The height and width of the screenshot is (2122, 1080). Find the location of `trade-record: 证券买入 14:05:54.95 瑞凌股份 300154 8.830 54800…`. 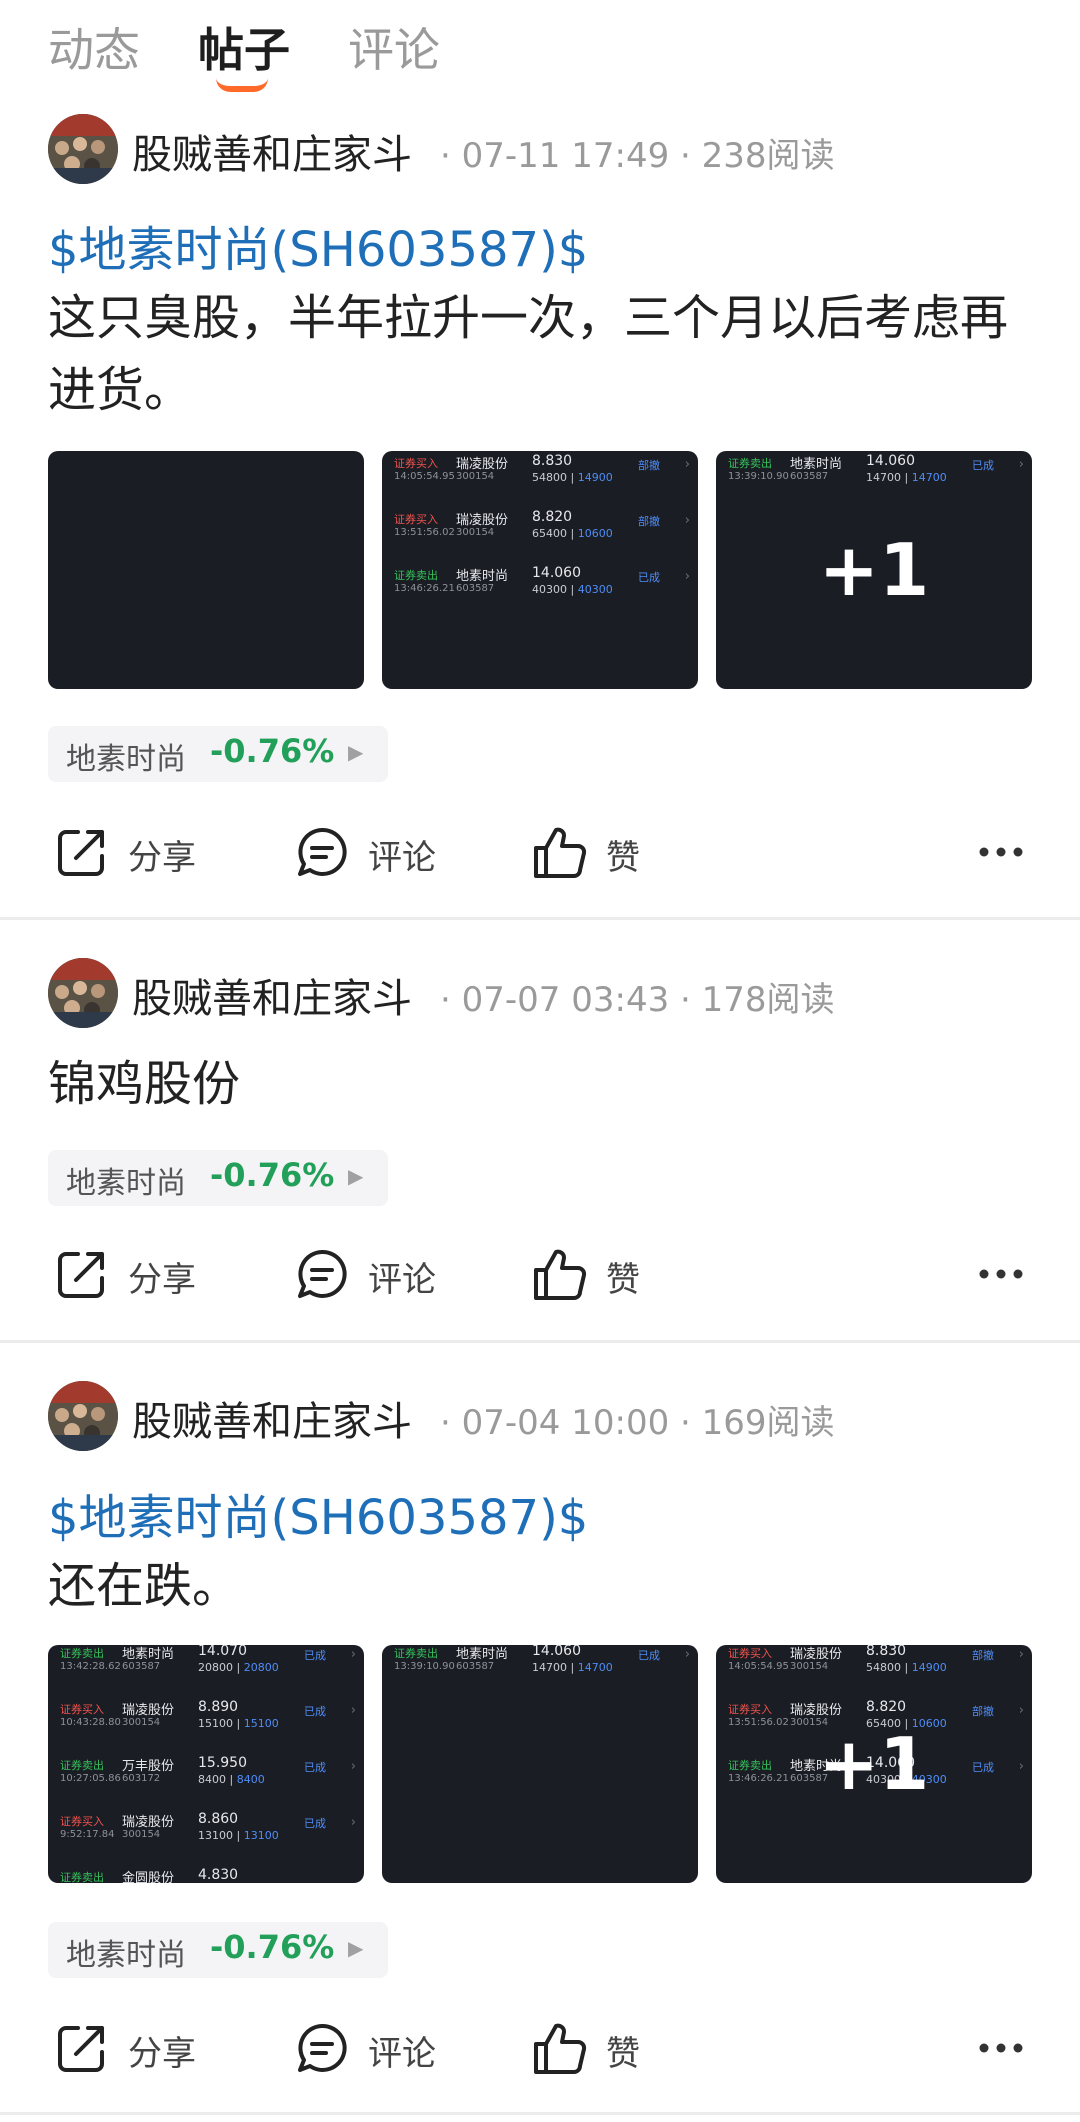

trade-record: 证券买入 14:05:54.95 瑞凌股份 300154 8.830 54800… is located at coordinates (542, 468).